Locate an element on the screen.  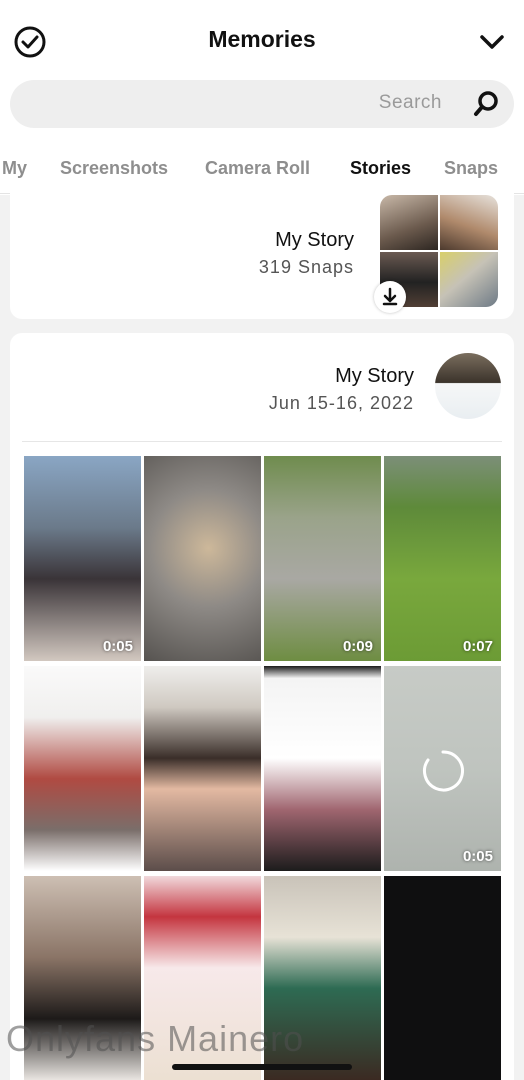
loading-spinner-icon is located at coordinates (443, 771).